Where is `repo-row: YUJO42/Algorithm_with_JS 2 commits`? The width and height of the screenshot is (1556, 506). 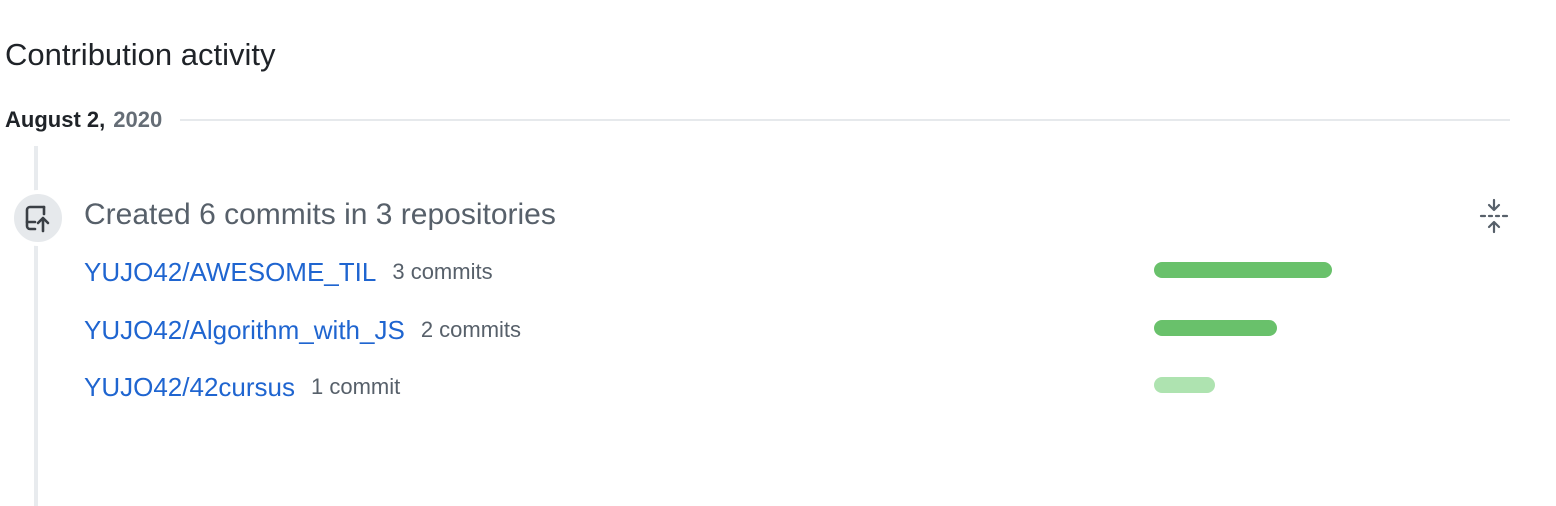
repo-row: YUJO42/Algorithm_with_JS 2 commits is located at coordinates (714, 330).